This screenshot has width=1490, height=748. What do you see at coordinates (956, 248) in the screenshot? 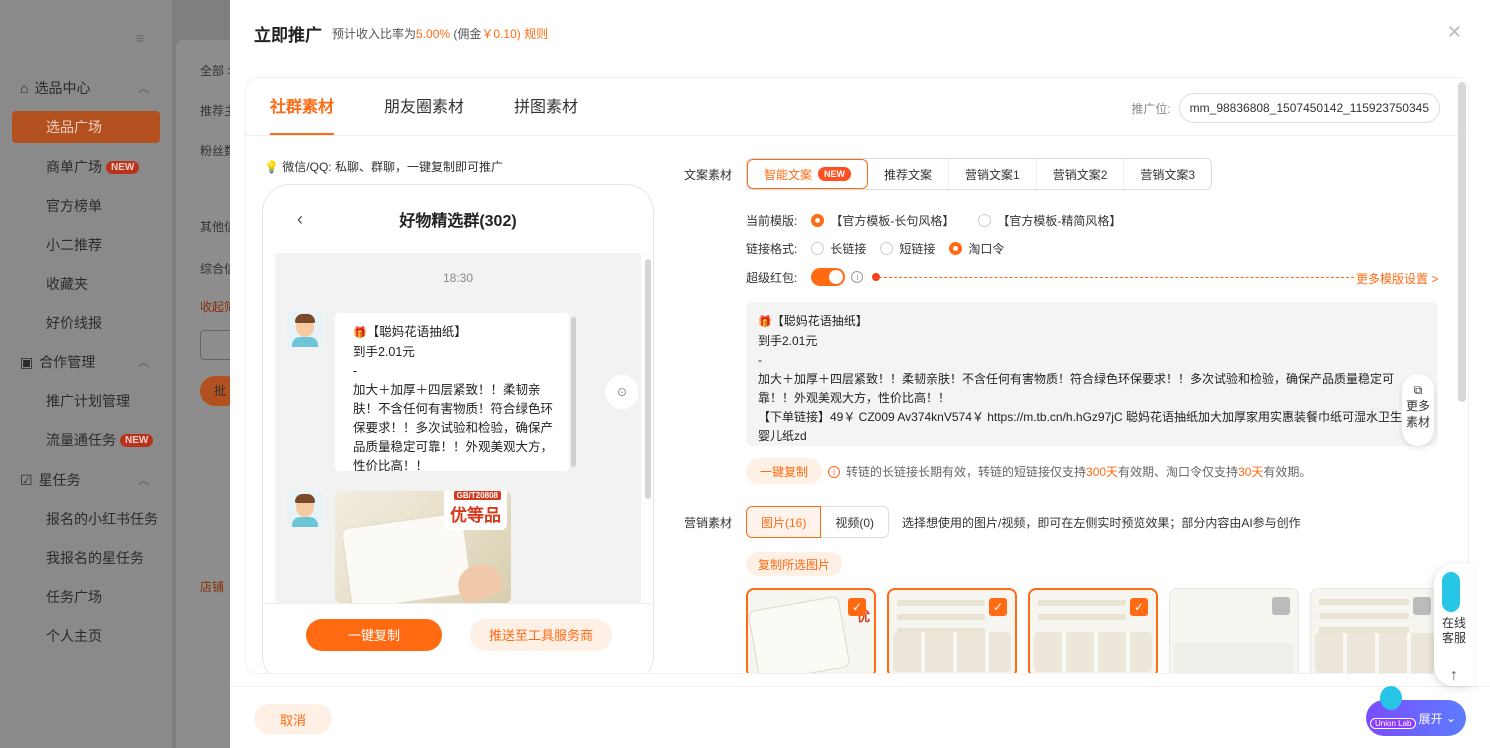
I see `link-radio-tkl` at bounding box center [956, 248].